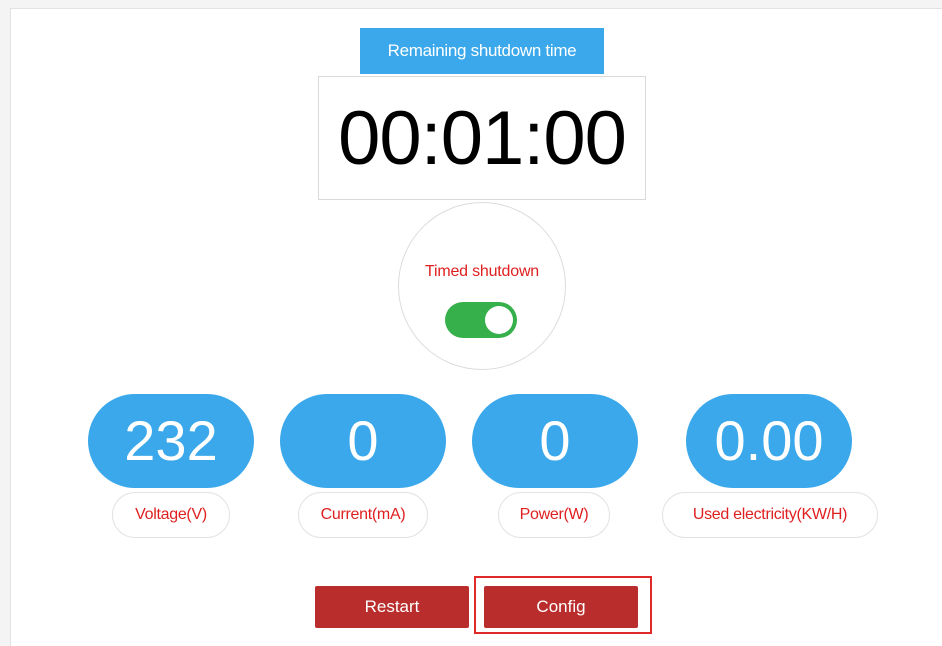 This screenshot has width=942, height=646. What do you see at coordinates (769, 441) in the screenshot?
I see `used-electricity-value: 0.00` at bounding box center [769, 441].